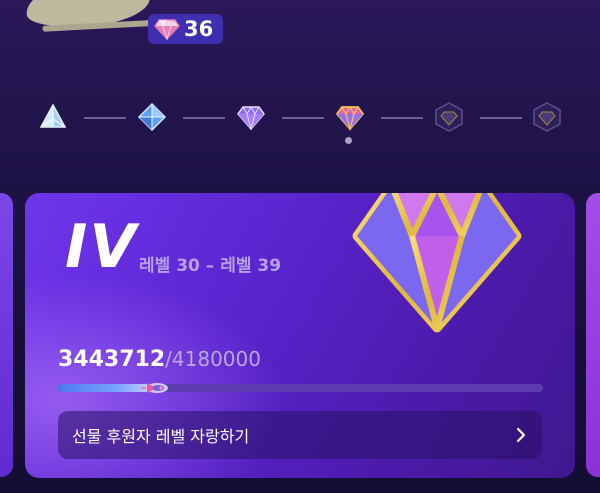 The width and height of the screenshot is (600, 493). I want to click on tier-4-button, so click(350, 117).